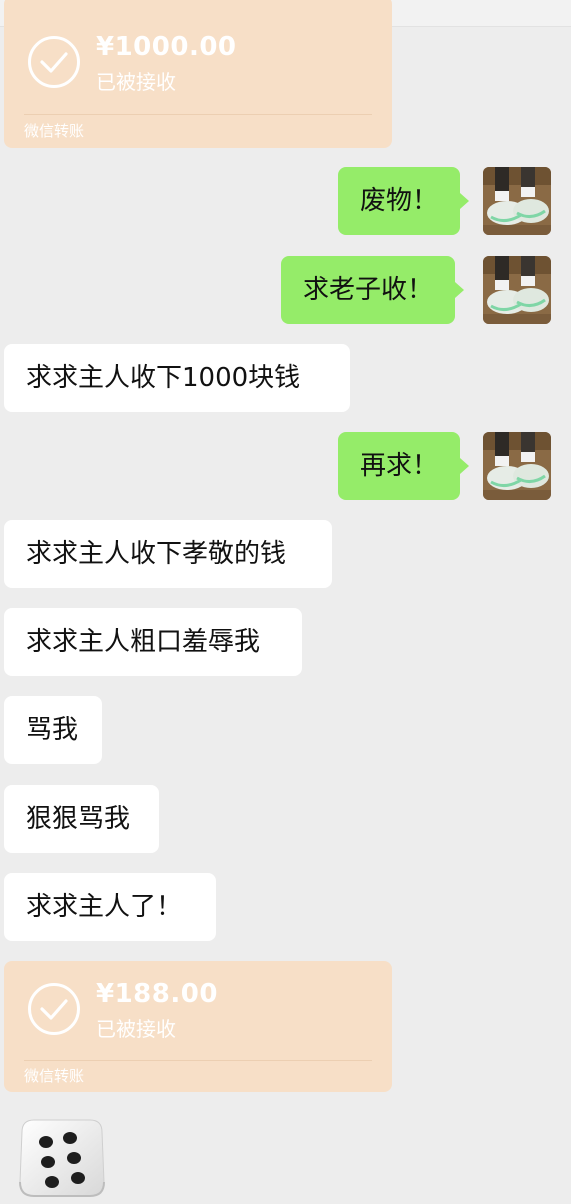  Describe the element at coordinates (166, 47) in the screenshot. I see `transfer-amount: ¥1000.00` at that location.